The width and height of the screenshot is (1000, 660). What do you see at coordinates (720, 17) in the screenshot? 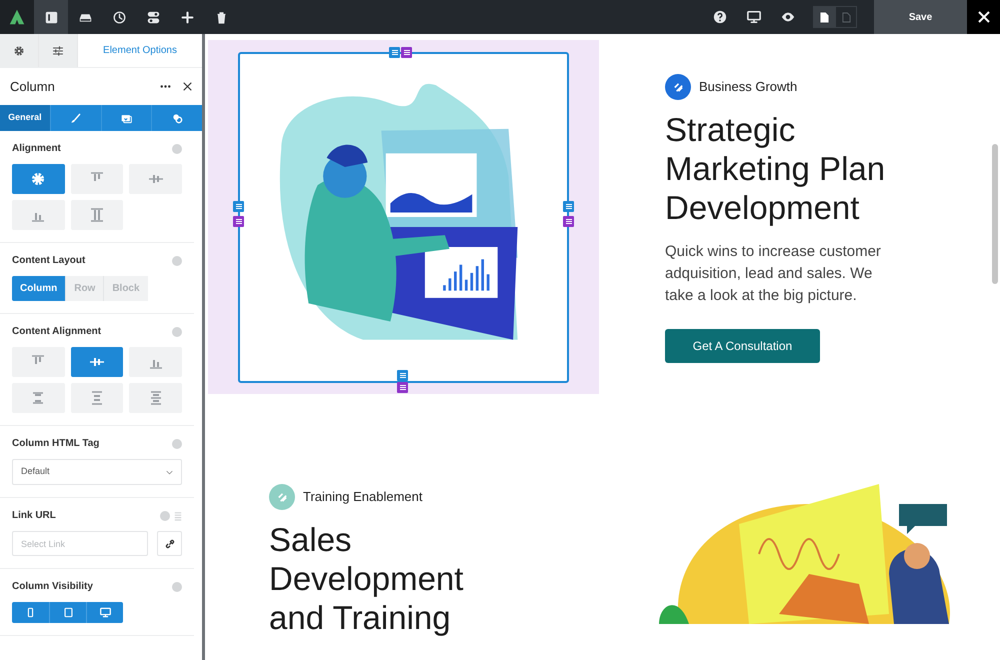
I see `help-icon` at bounding box center [720, 17].